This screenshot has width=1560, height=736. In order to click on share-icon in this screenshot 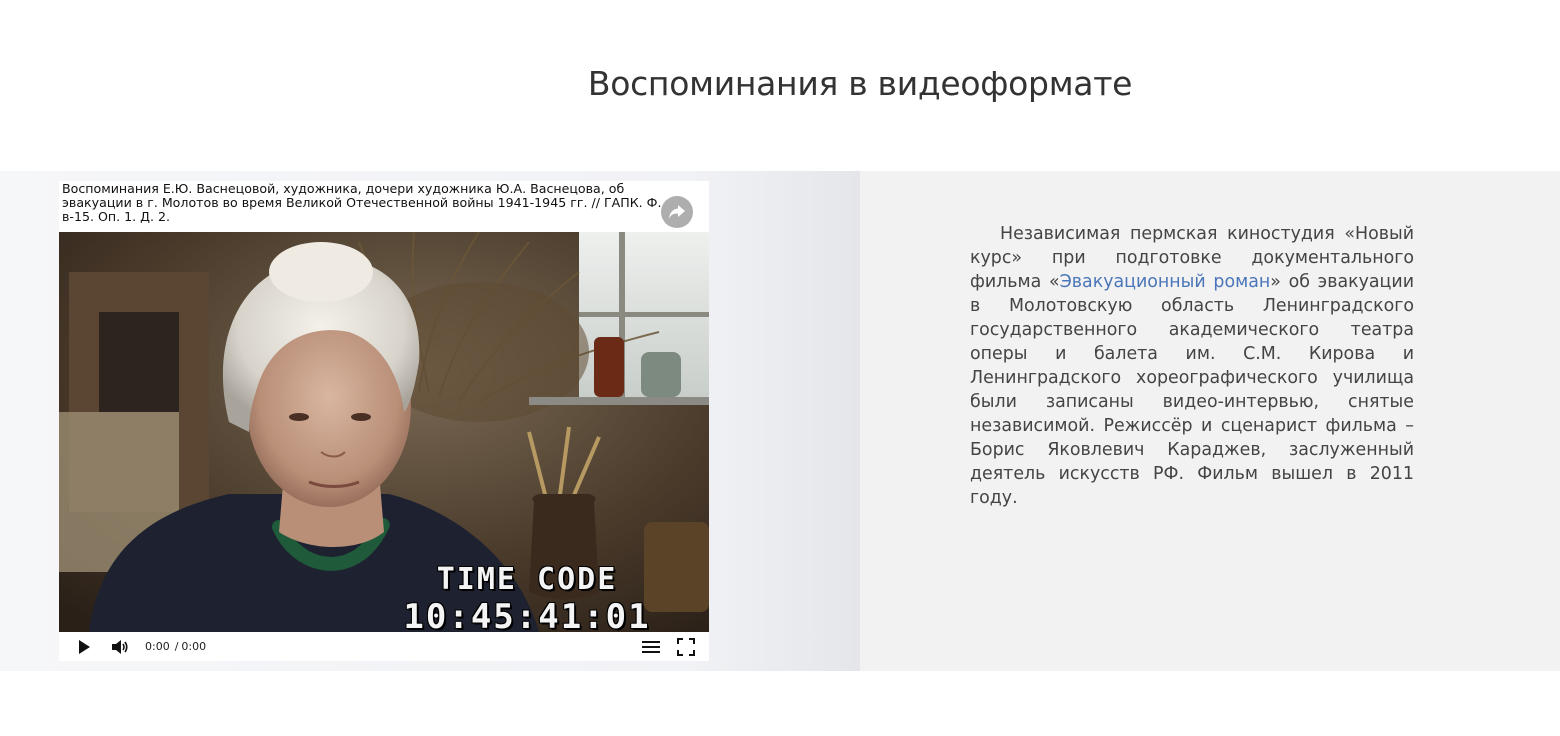, I will do `click(677, 212)`.